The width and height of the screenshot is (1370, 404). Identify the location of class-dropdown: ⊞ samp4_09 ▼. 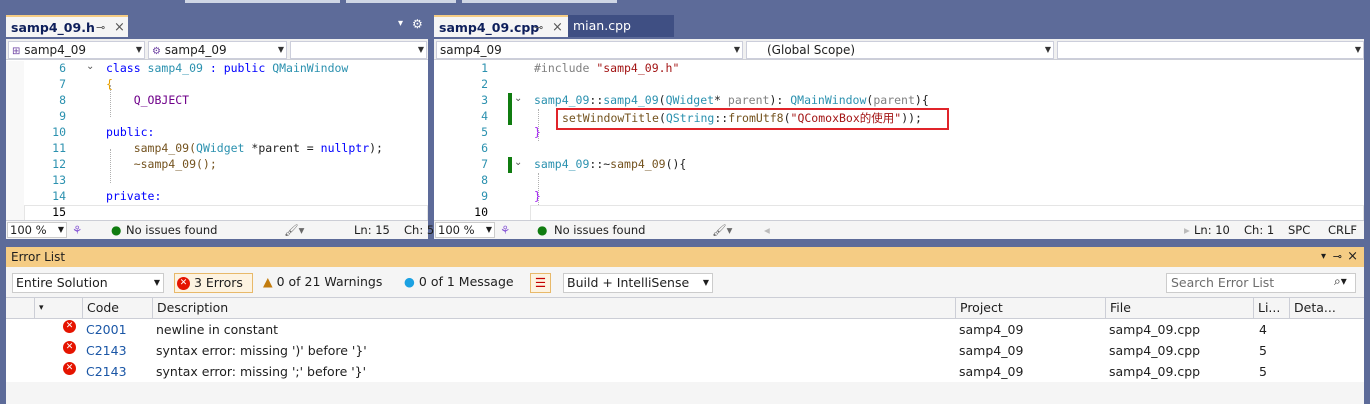
(76, 50).